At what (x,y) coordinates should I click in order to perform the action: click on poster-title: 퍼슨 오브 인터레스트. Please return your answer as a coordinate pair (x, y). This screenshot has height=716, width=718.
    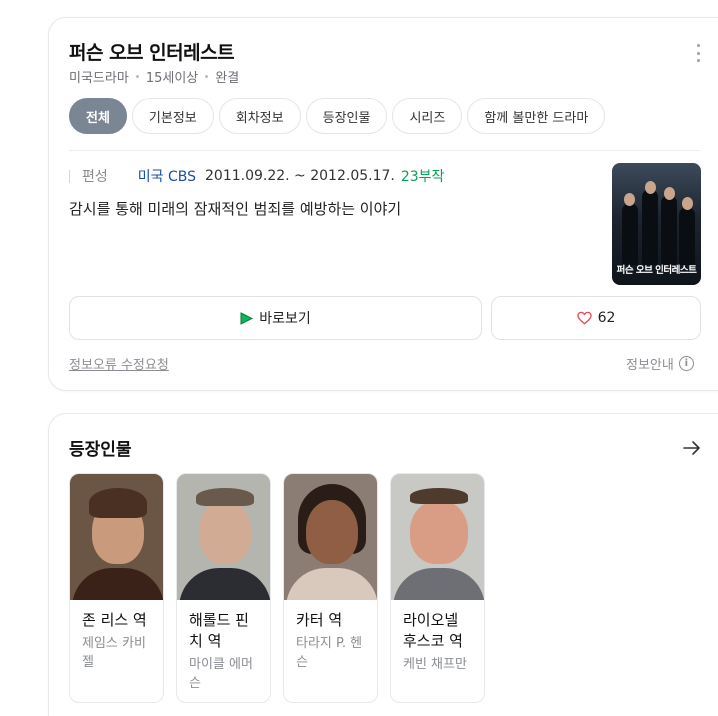
    Looking at the image, I should click on (656, 270).